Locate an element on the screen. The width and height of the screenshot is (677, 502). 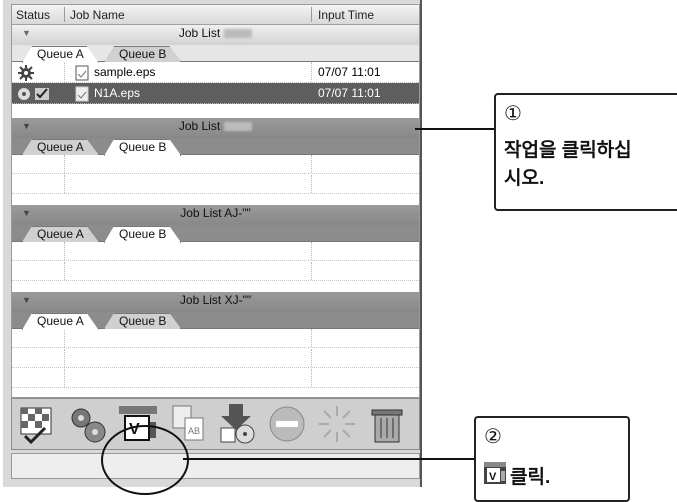
job-name: N1A.eps is located at coordinates (117, 93).